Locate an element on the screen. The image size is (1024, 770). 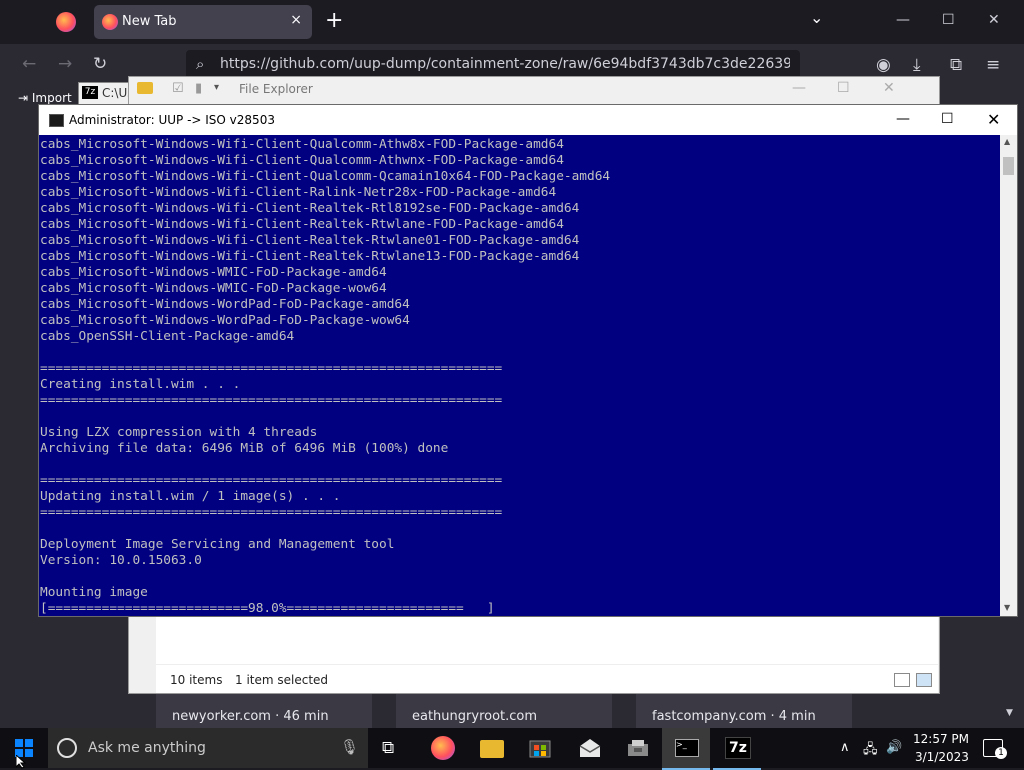
task-view-icon: ⧉ is located at coordinates (388, 748).